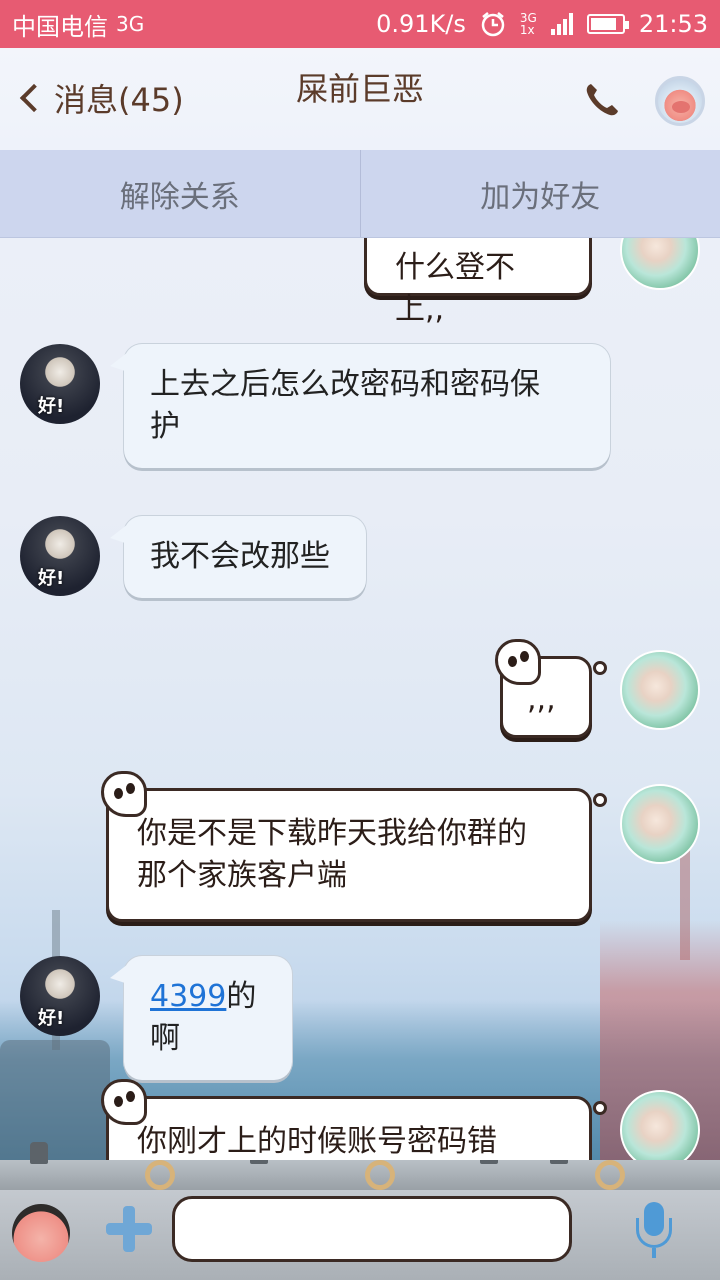  What do you see at coordinates (681, 107) in the screenshot?
I see `pig-snout` at bounding box center [681, 107].